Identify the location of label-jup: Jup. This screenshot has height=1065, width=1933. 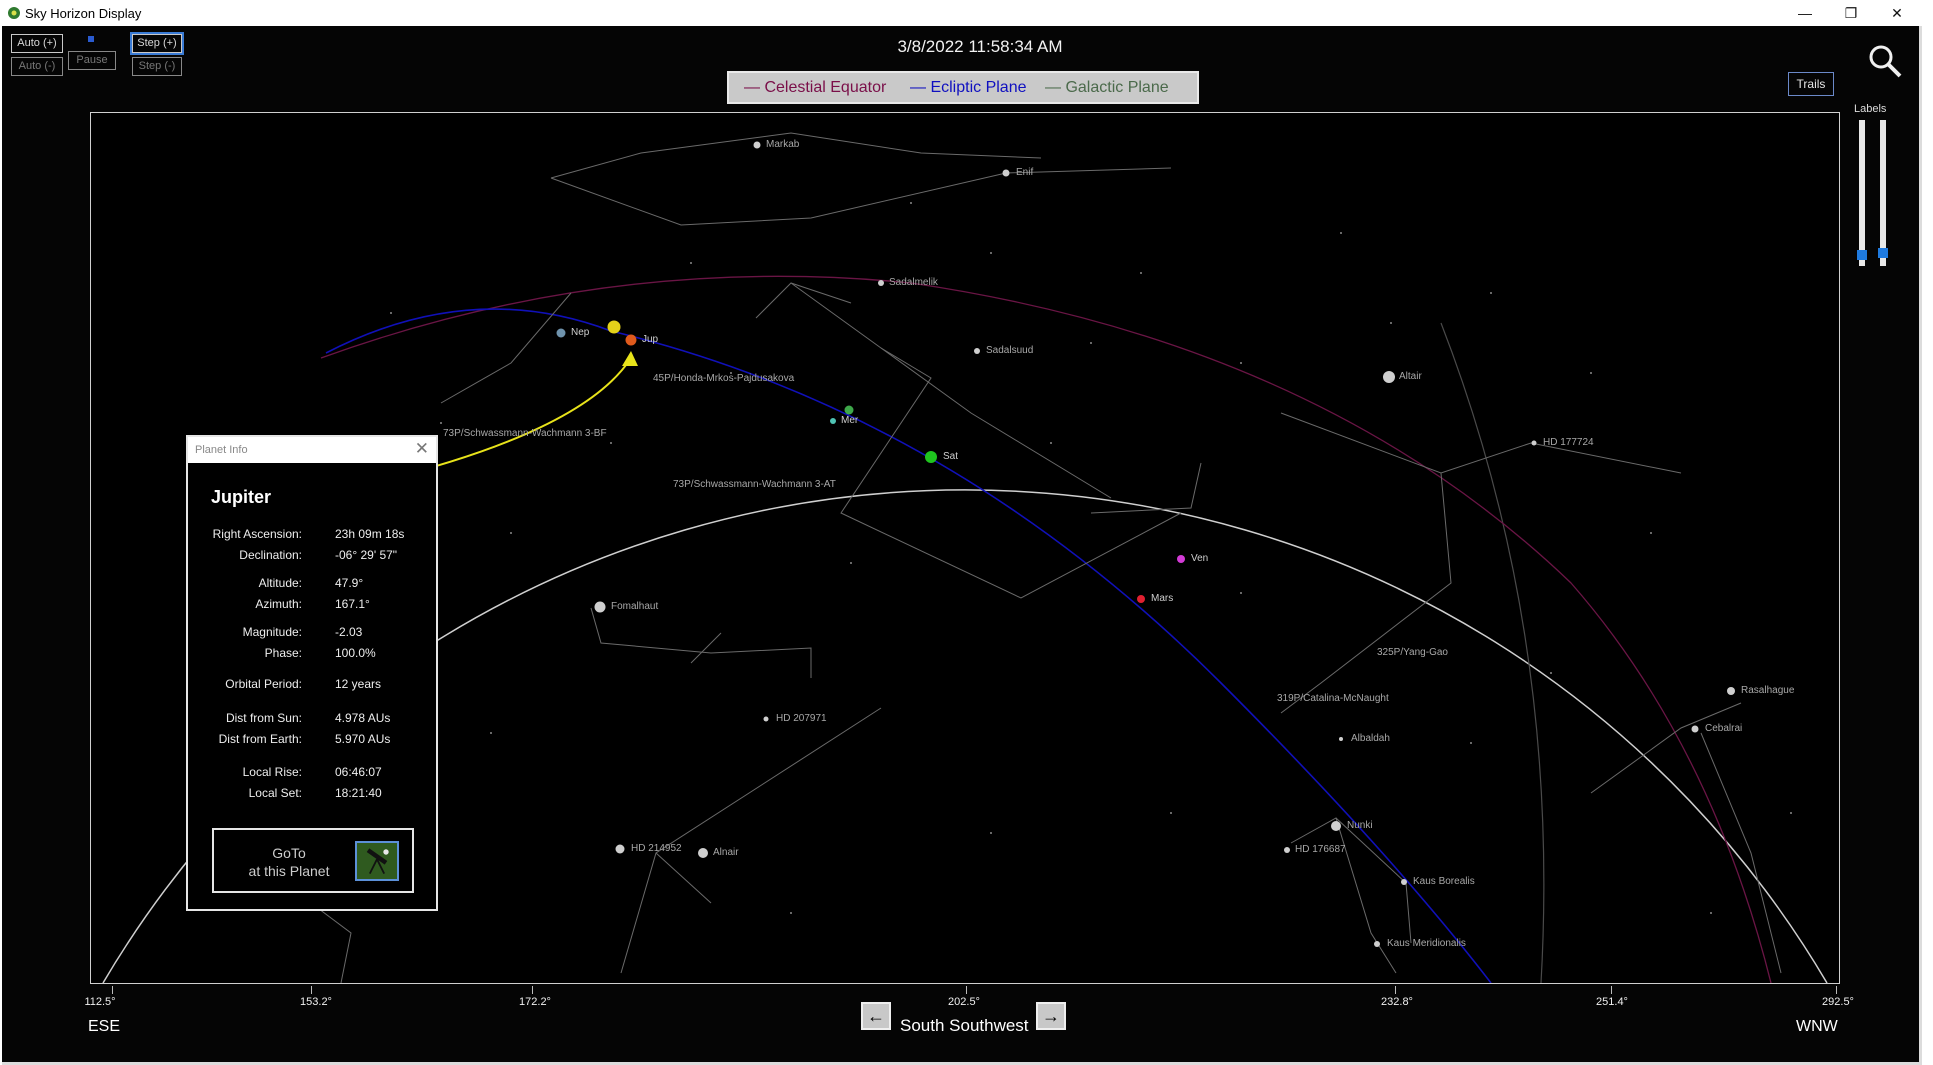
(650, 339).